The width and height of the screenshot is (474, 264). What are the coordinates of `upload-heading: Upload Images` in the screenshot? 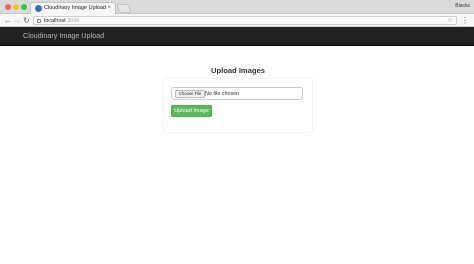 It's located at (237, 70).